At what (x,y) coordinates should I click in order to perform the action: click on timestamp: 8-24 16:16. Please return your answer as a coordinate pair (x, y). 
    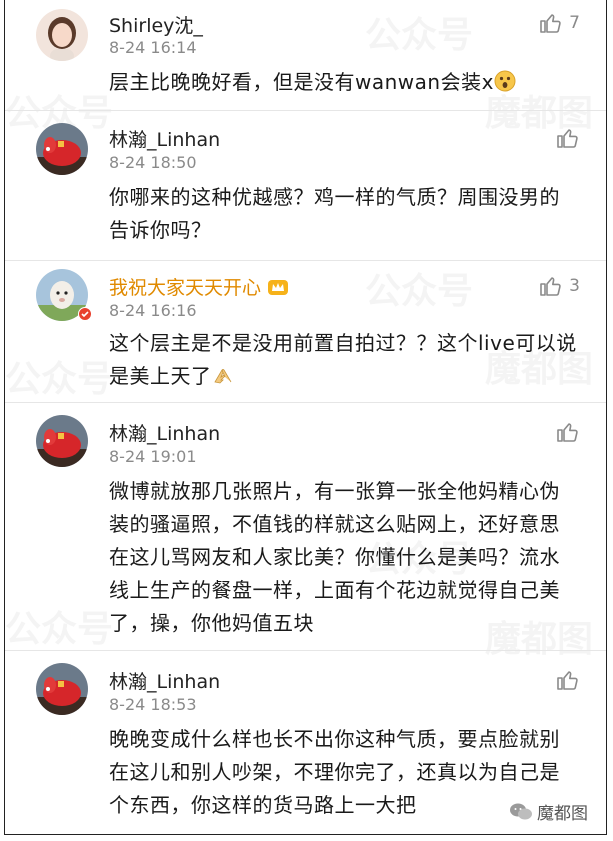
    Looking at the image, I should click on (153, 310).